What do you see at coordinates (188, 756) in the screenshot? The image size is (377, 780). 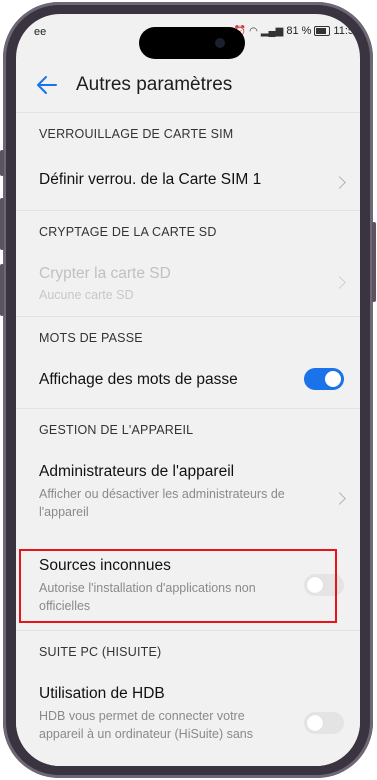 I see `bottom-area` at bounding box center [188, 756].